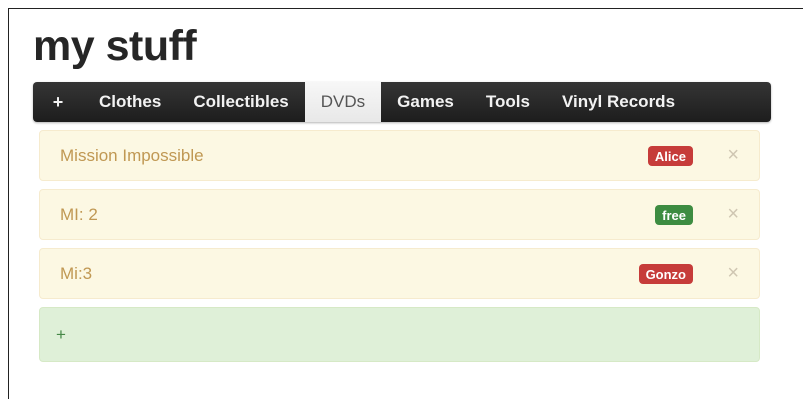  What do you see at coordinates (132, 155) in the screenshot?
I see `item-title: Mission Impossible` at bounding box center [132, 155].